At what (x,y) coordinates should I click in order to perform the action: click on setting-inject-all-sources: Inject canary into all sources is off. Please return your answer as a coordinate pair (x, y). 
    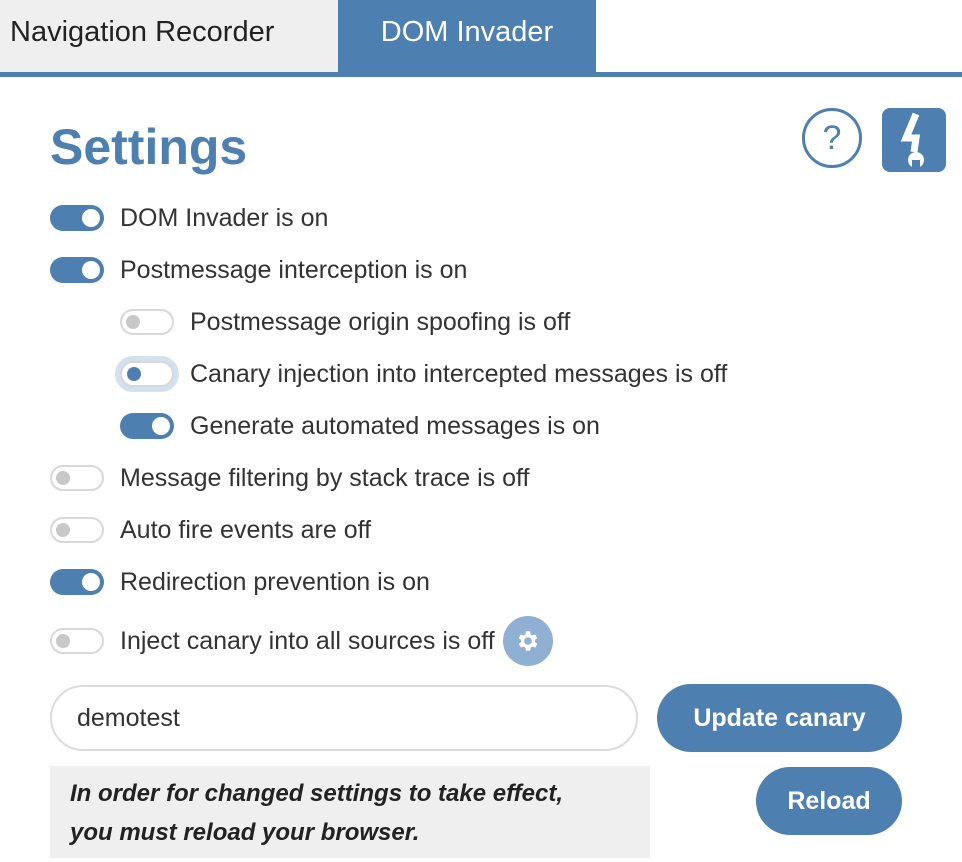
    Looking at the image, I should click on (301, 641).